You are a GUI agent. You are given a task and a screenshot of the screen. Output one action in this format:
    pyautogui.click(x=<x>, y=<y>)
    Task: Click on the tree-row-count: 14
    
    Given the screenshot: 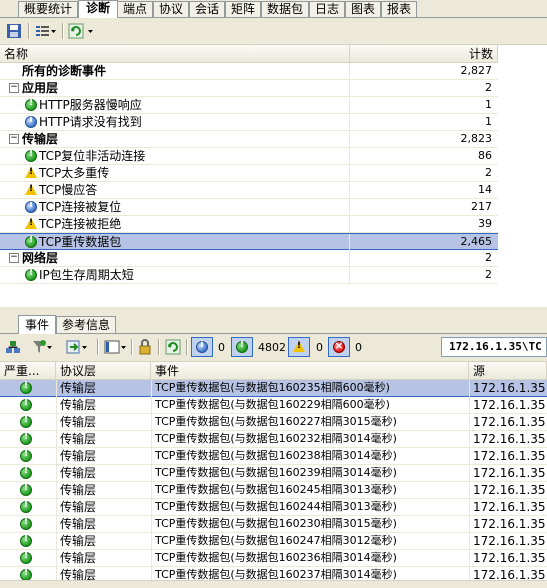 What is the action you would take?
    pyautogui.click(x=485, y=189)
    